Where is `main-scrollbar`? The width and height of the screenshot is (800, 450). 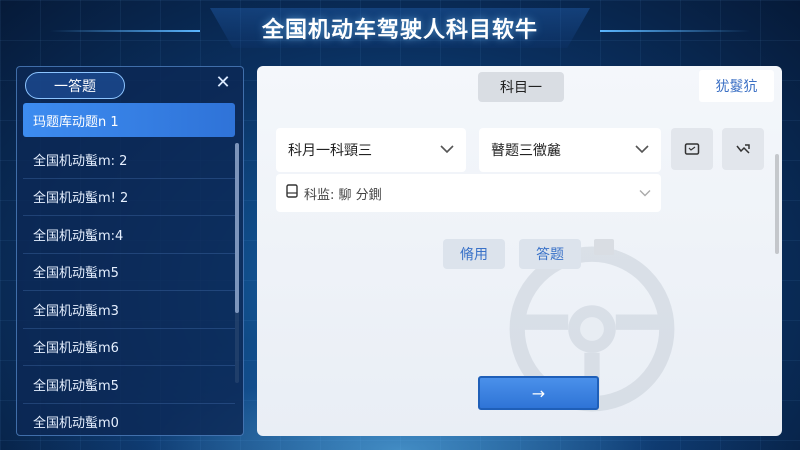
main-scrollbar is located at coordinates (777, 204).